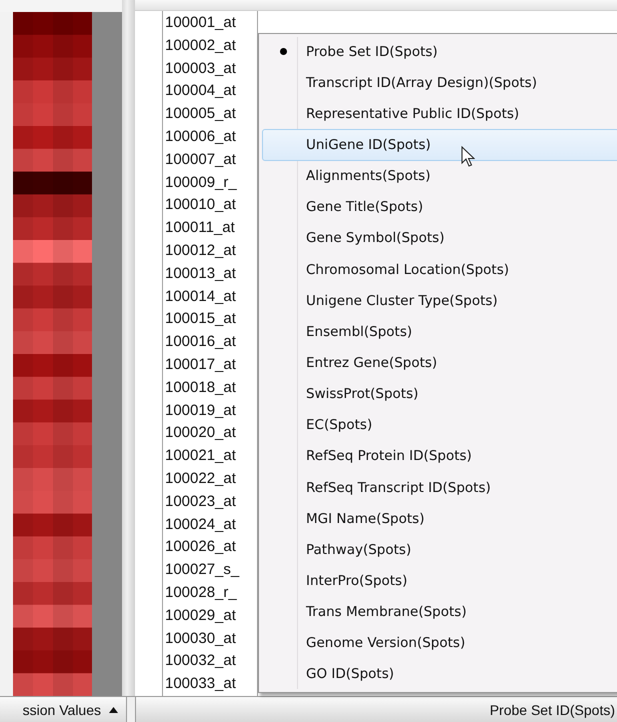 The width and height of the screenshot is (617, 722). Describe the element at coordinates (439, 612) in the screenshot. I see `menu-item: Trans Membrane(Spots)` at that location.